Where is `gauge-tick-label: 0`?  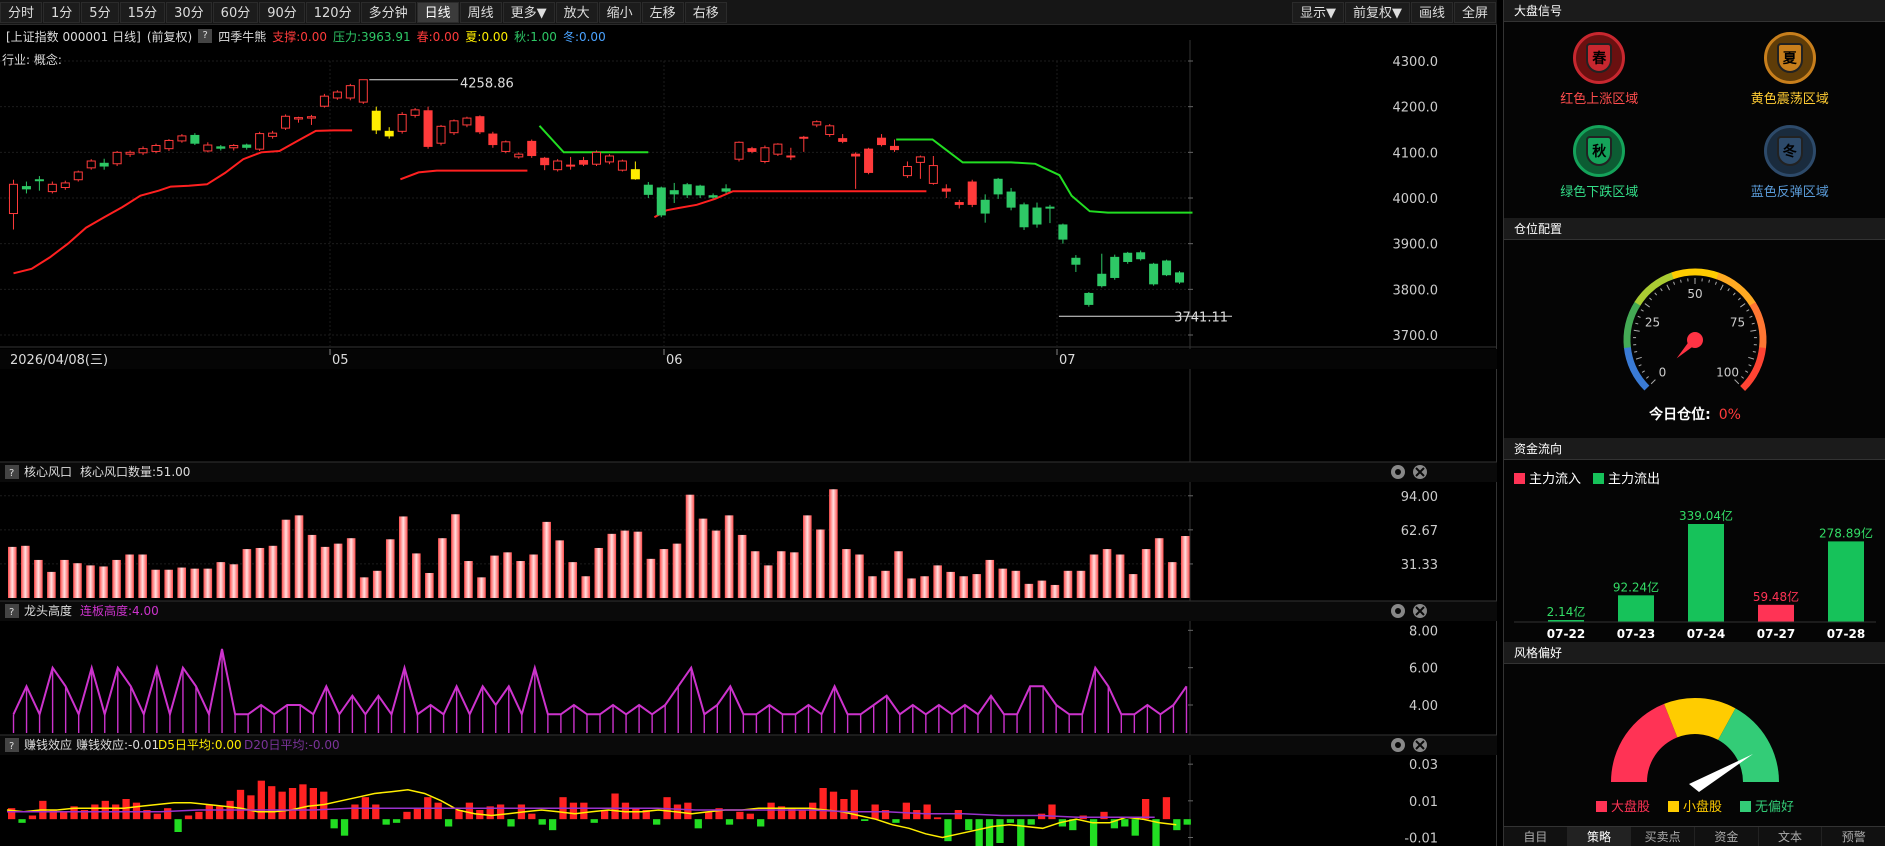
gauge-tick-label: 0 is located at coordinates (1663, 373).